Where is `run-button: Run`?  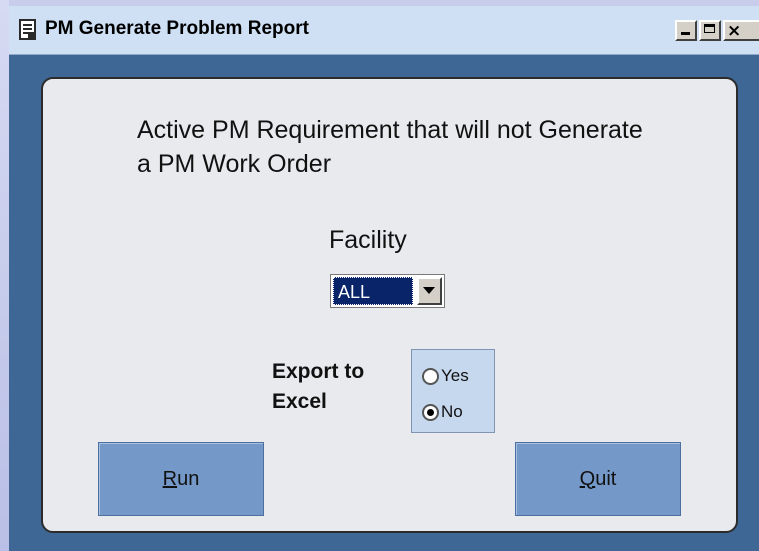 run-button: Run is located at coordinates (181, 479).